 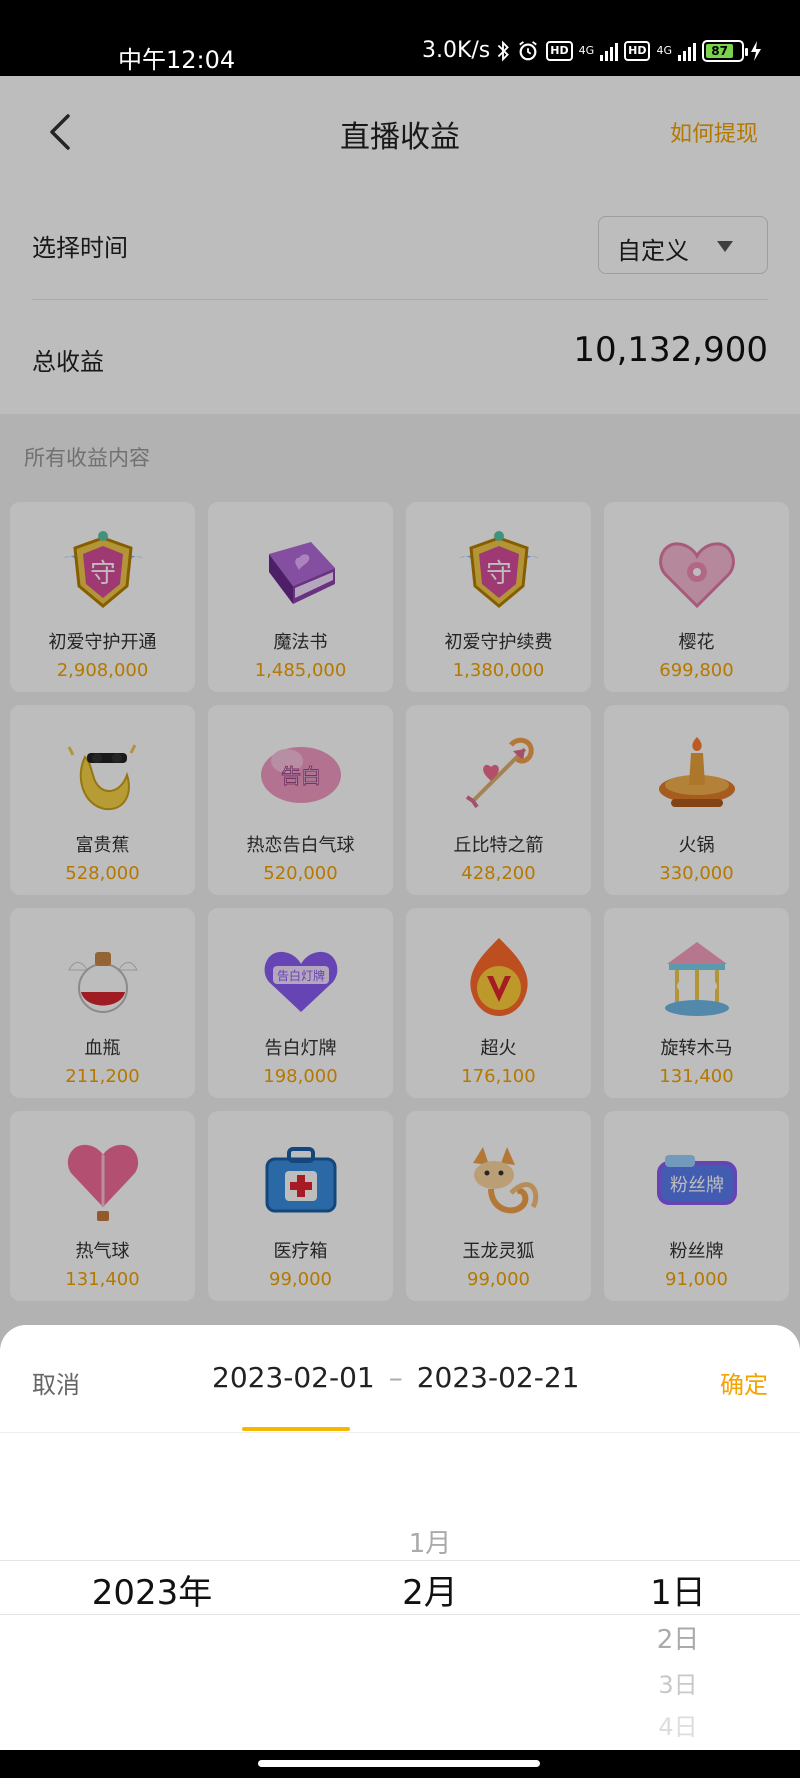 What do you see at coordinates (300, 642) in the screenshot?
I see `gift-name: 魔法书` at bounding box center [300, 642].